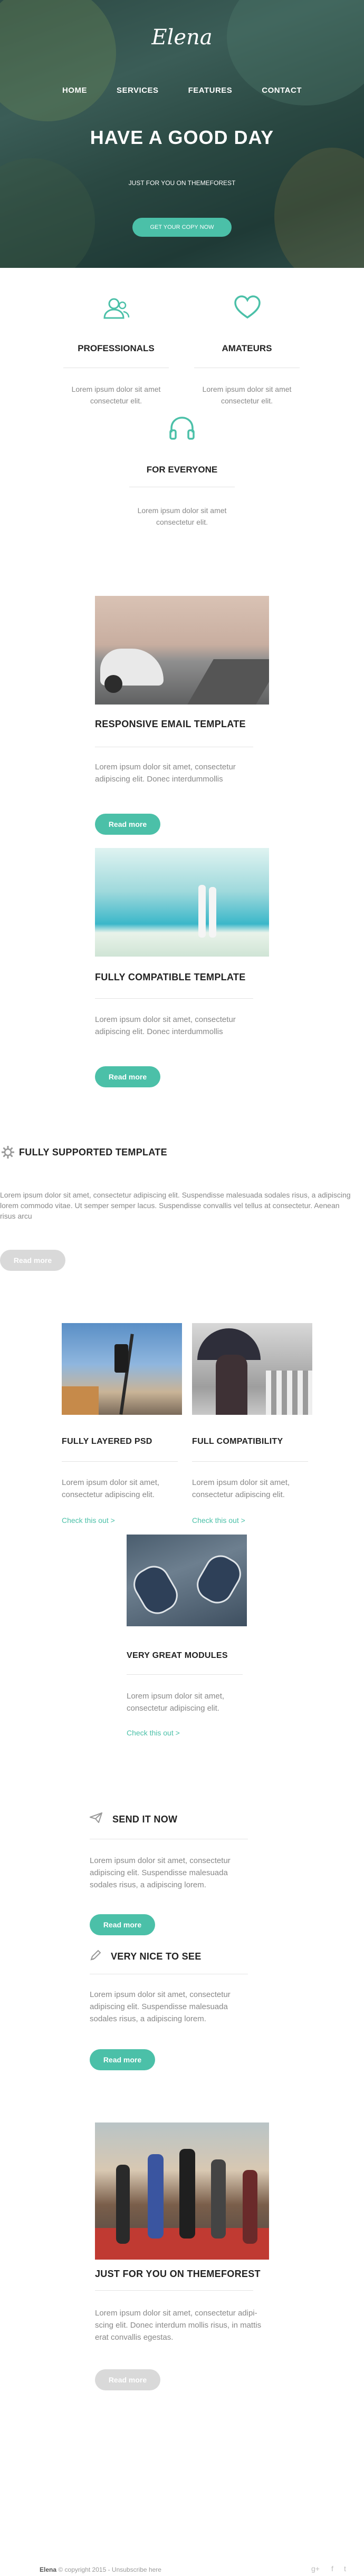 This screenshot has width=364, height=2576. What do you see at coordinates (182, 90) in the screenshot?
I see `main-nav: HOME SERVICES FEATURES CONTACT` at bounding box center [182, 90].